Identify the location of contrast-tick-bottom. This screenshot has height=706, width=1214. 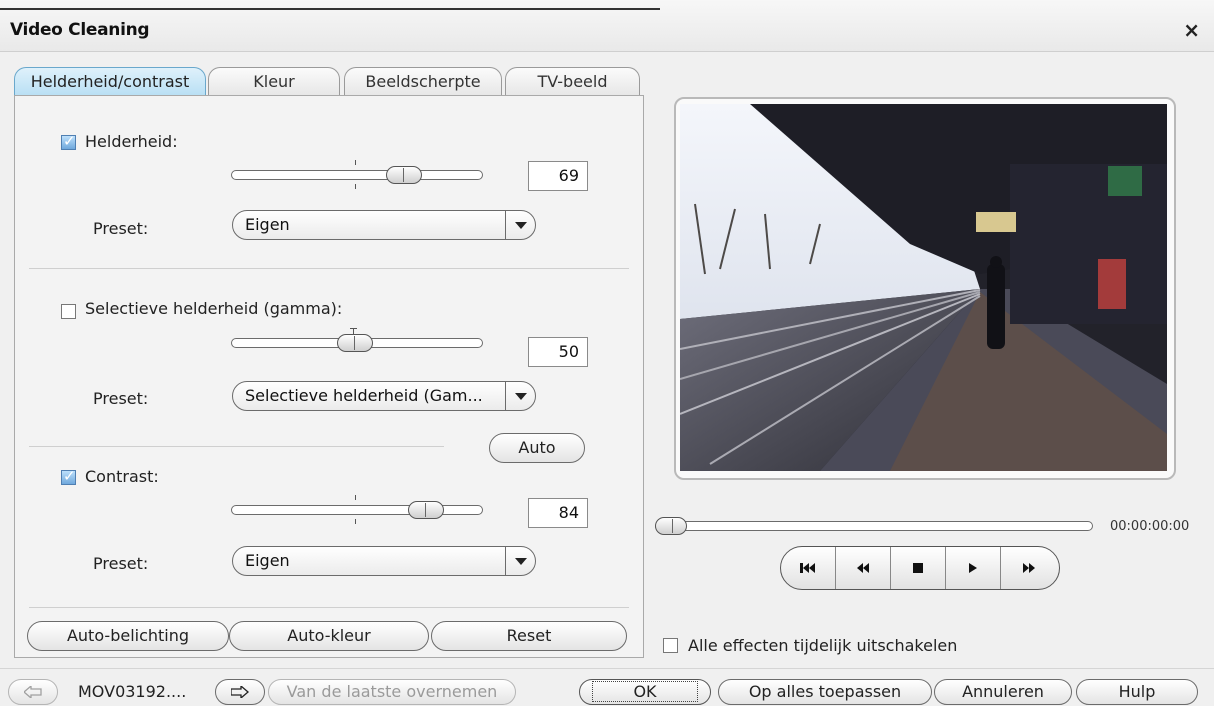
(355, 521).